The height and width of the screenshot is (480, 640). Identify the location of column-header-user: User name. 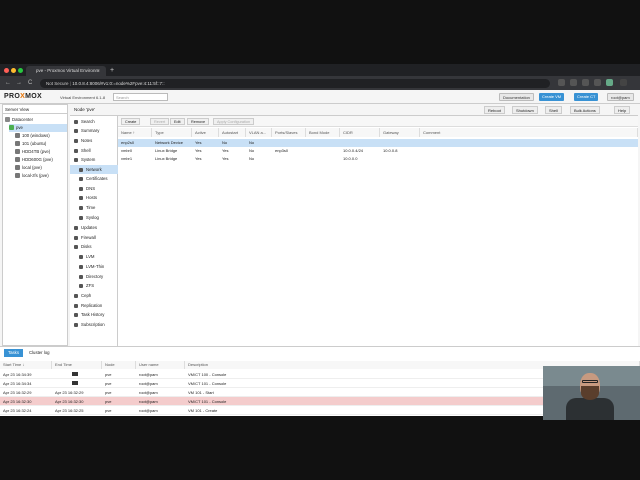
(160, 365).